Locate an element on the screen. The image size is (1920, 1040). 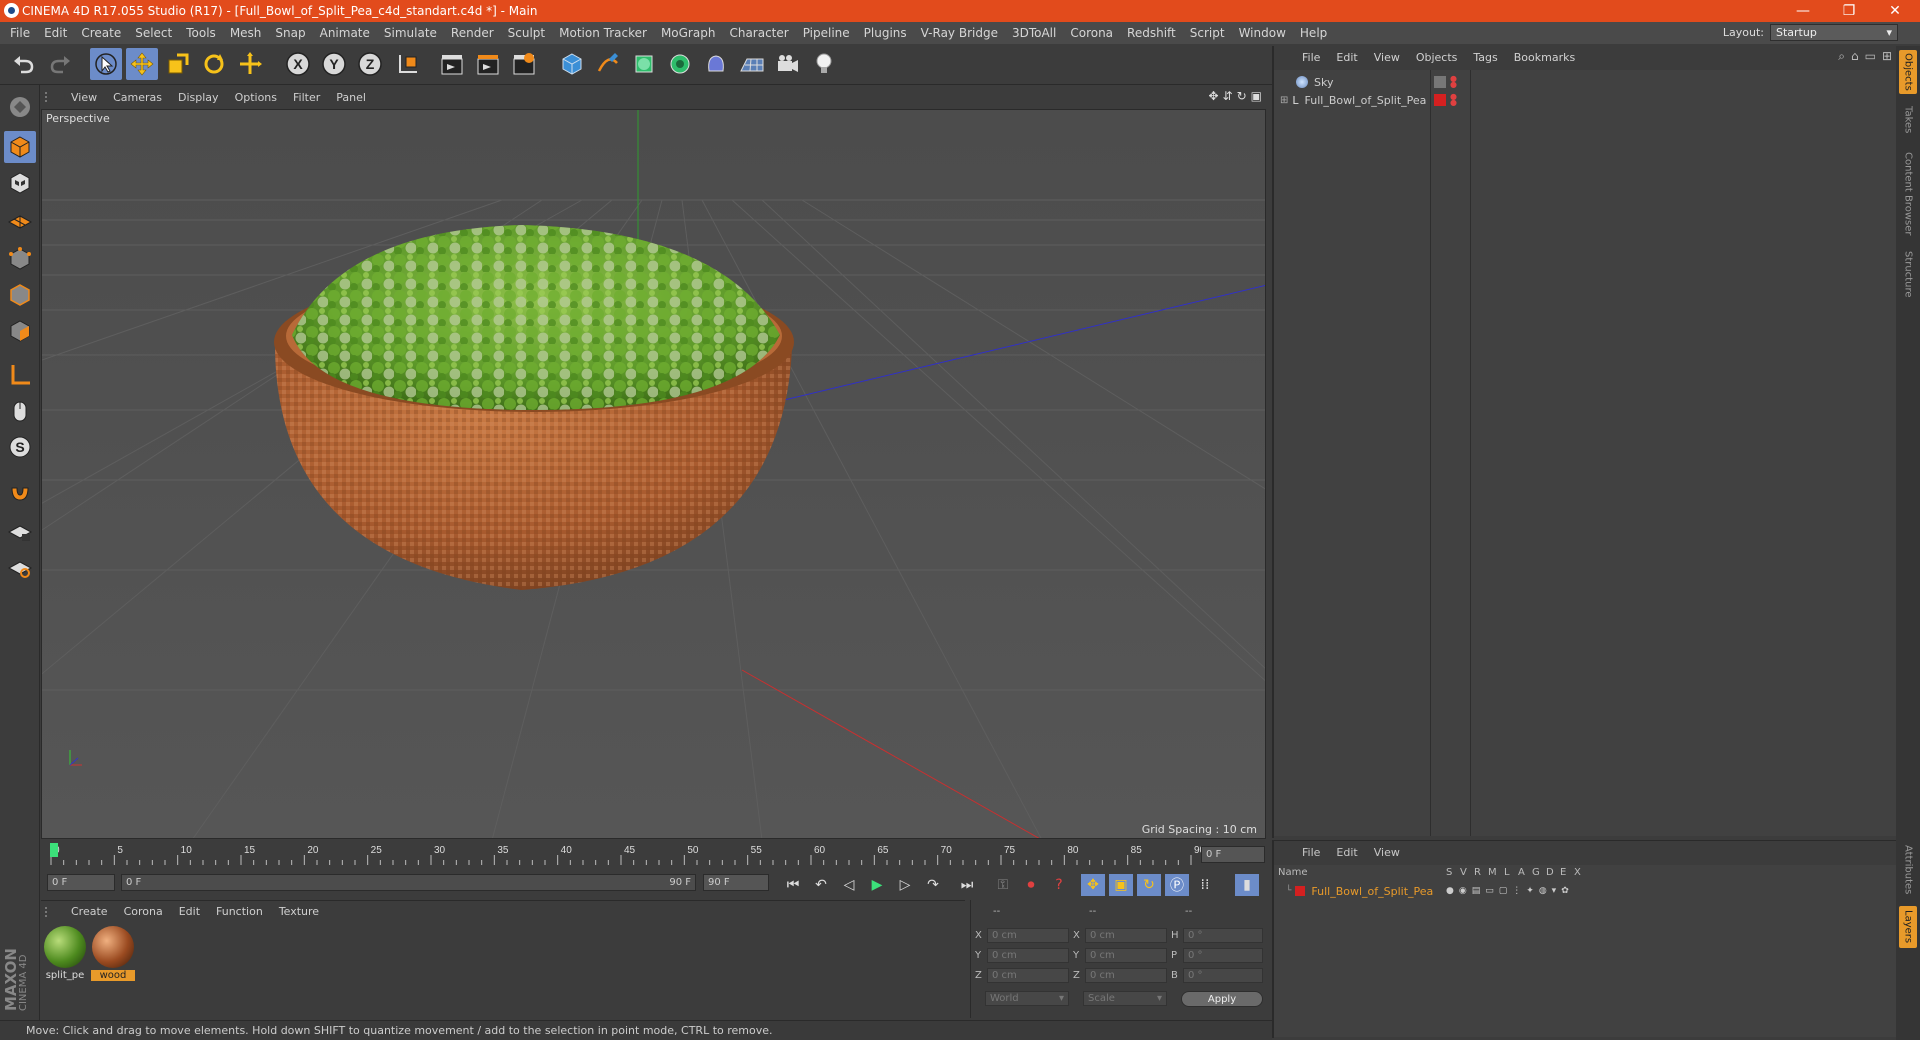
play-button: ▶ is located at coordinates (877, 885).